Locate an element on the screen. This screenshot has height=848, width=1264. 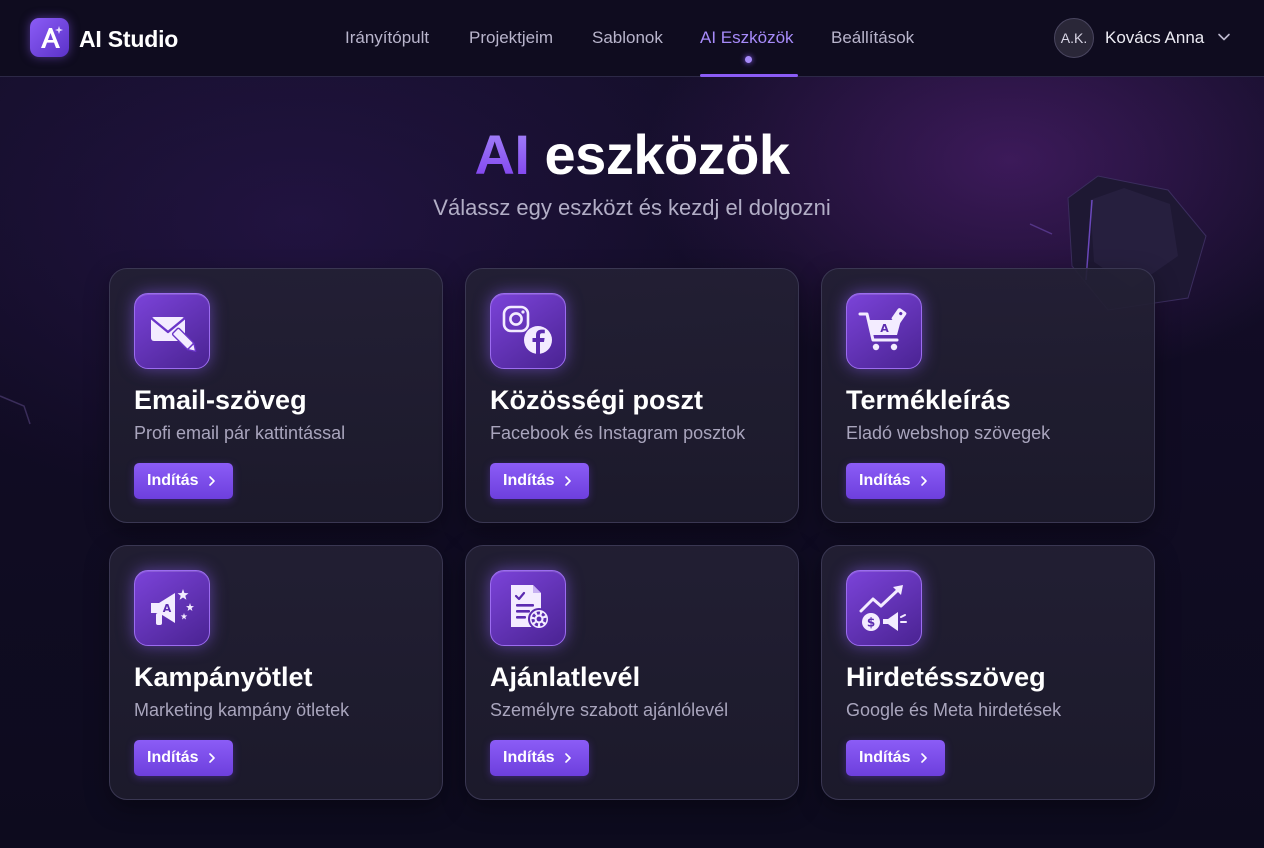
nav-item-projektjeim: Projektjeim is located at coordinates (511, 38).